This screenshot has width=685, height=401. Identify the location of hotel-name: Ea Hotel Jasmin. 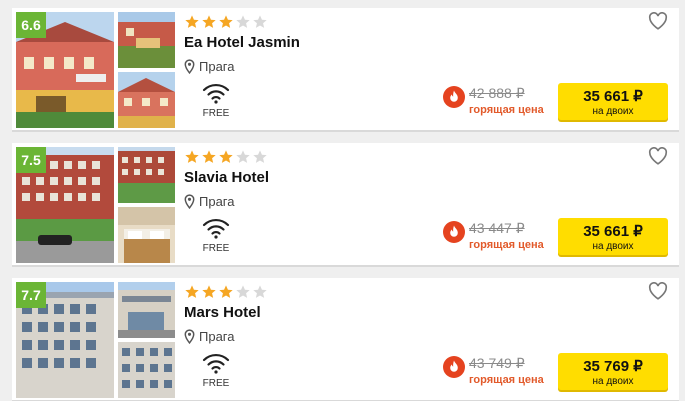
(242, 42).